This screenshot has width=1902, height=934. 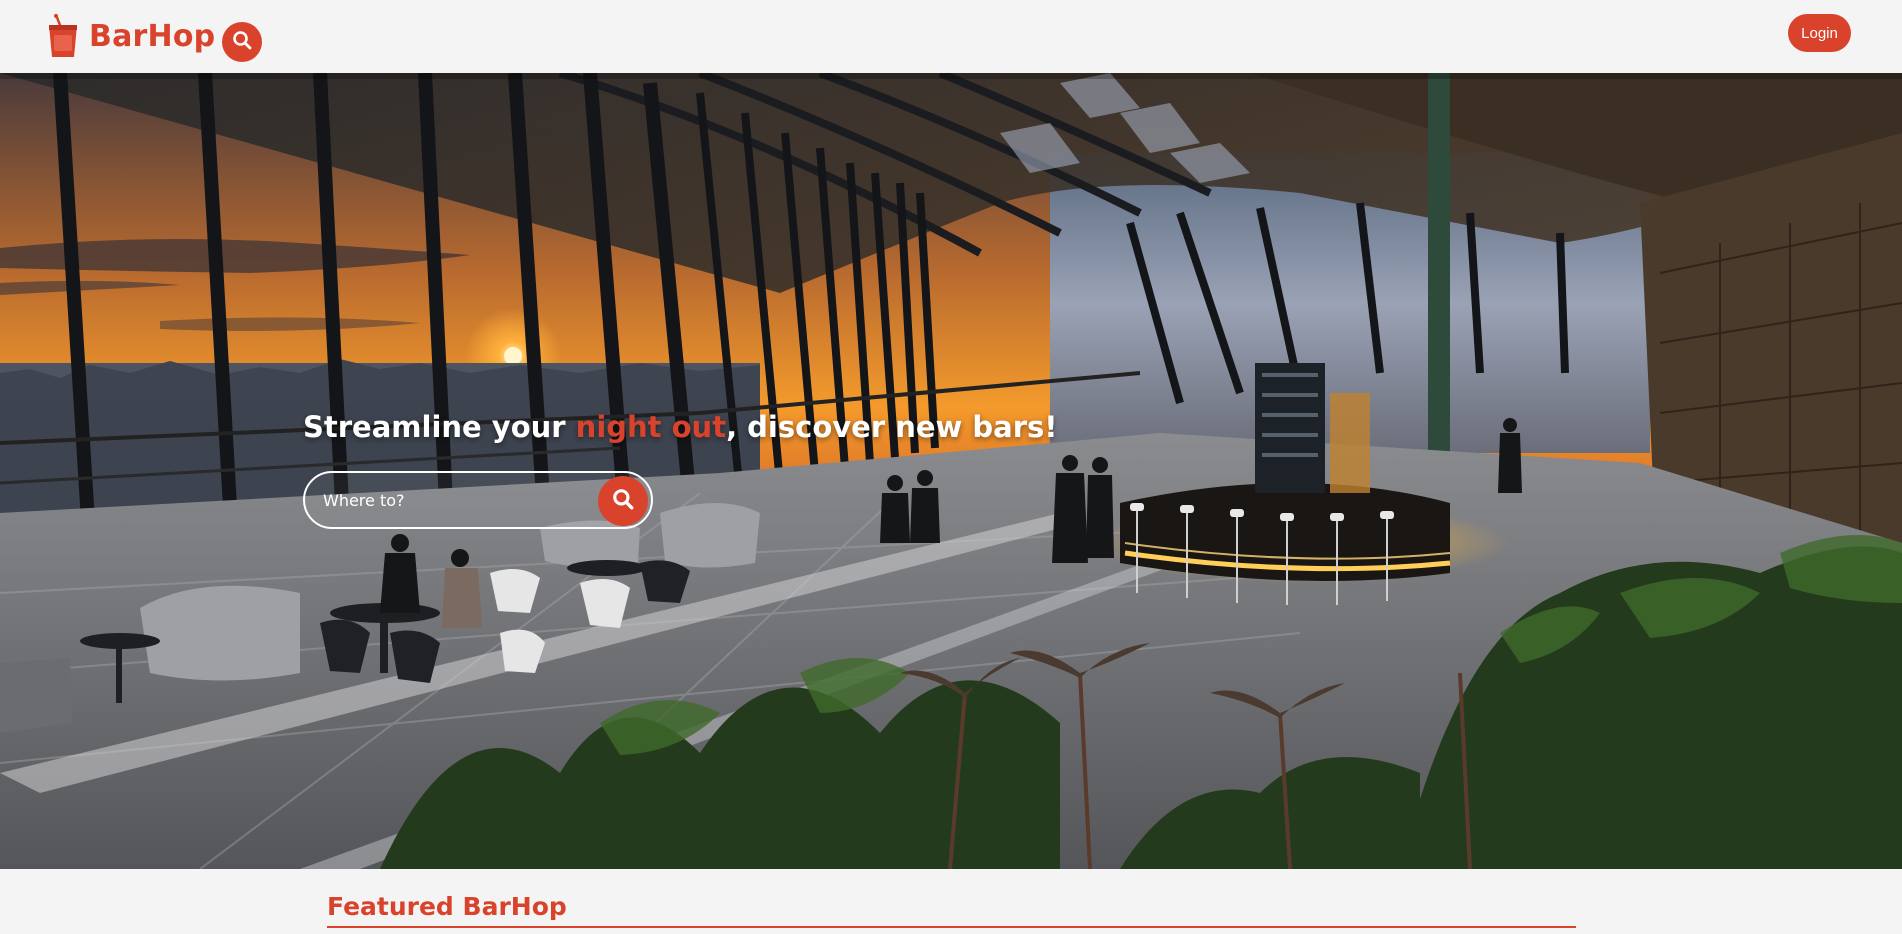 I want to click on hero-headline-start: Streamline your, so click(x=439, y=427).